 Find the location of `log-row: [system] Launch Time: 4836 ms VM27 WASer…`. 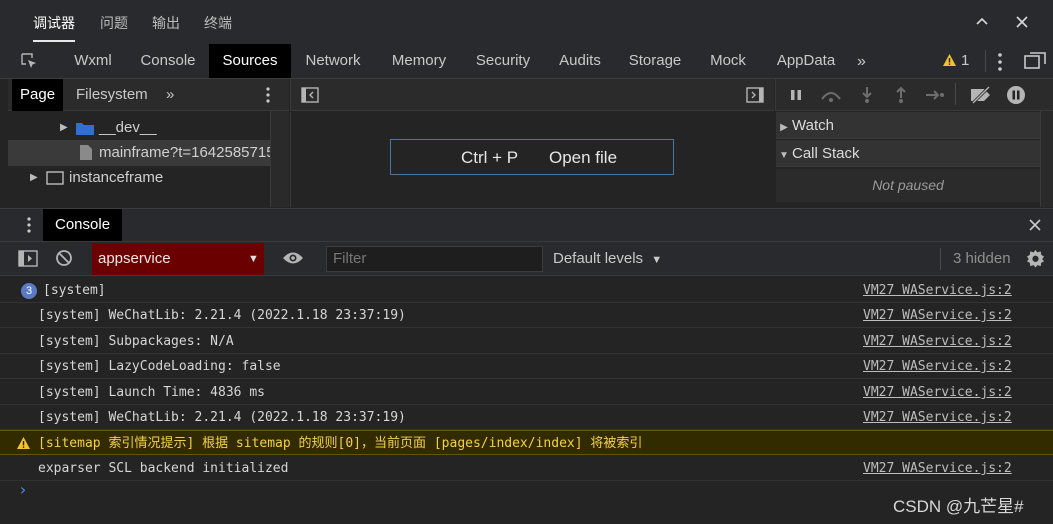

log-row: [system] Launch Time: 4836 ms VM27 WASer… is located at coordinates (526, 392).